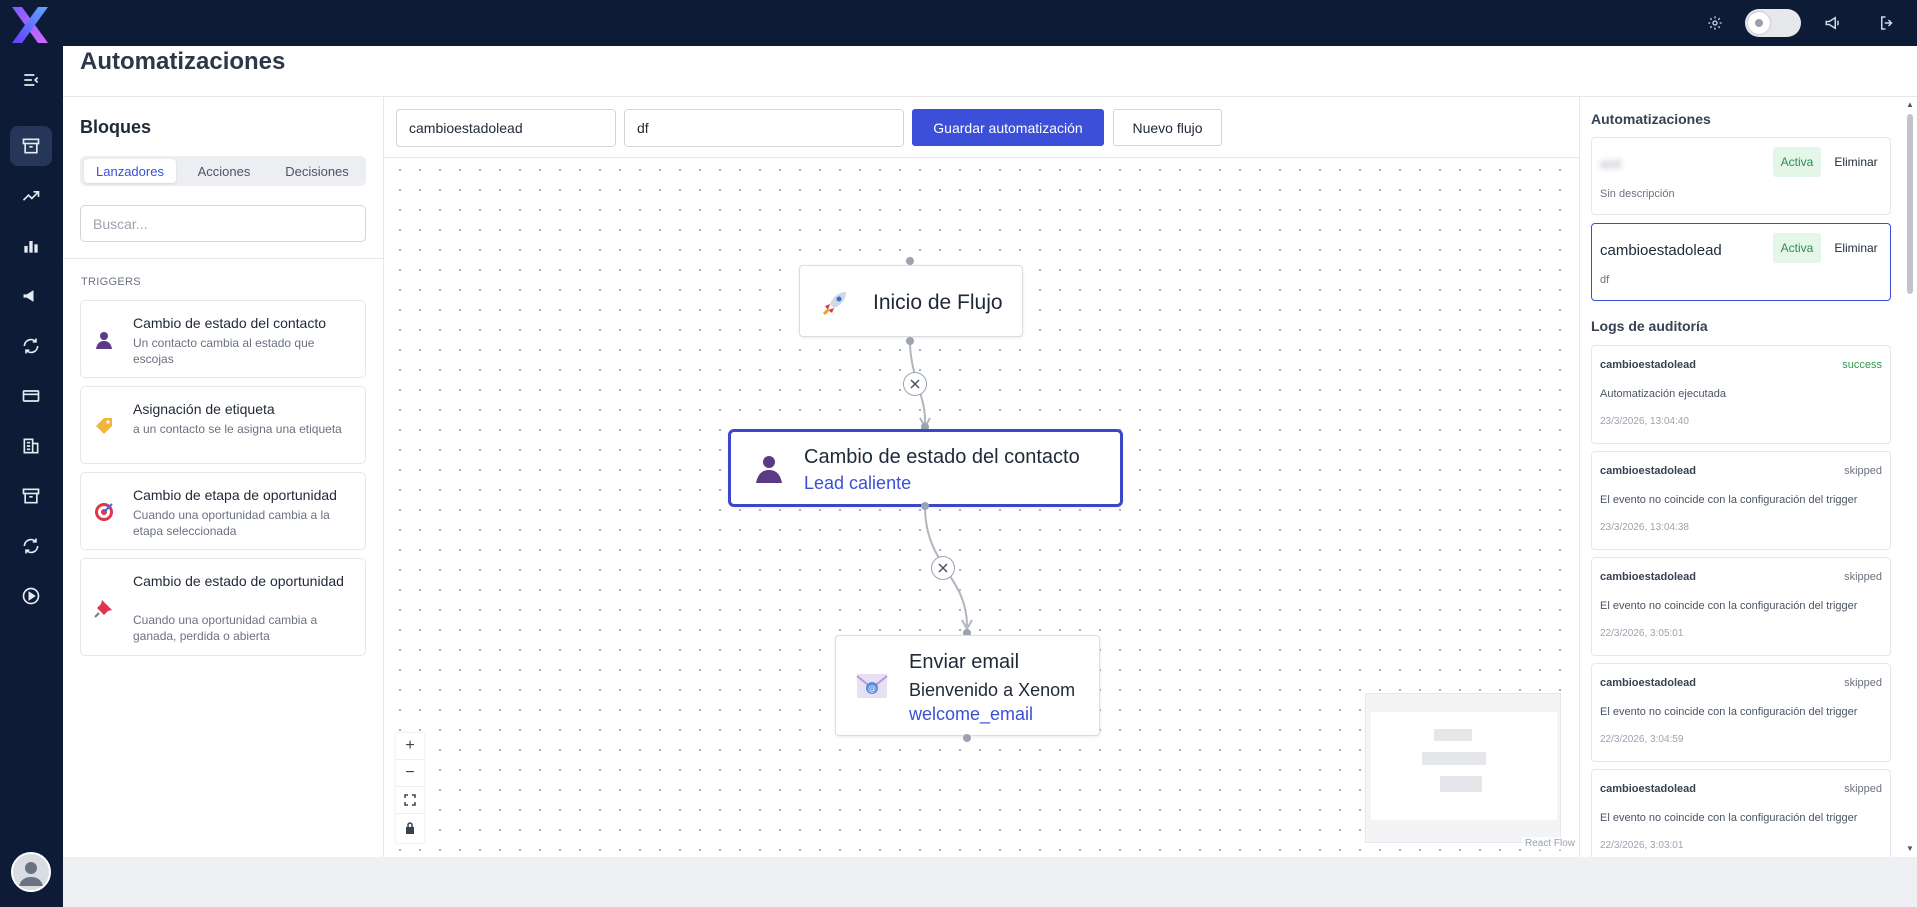 Image resolution: width=1917 pixels, height=907 pixels. I want to click on start-node-top-handle, so click(910, 261).